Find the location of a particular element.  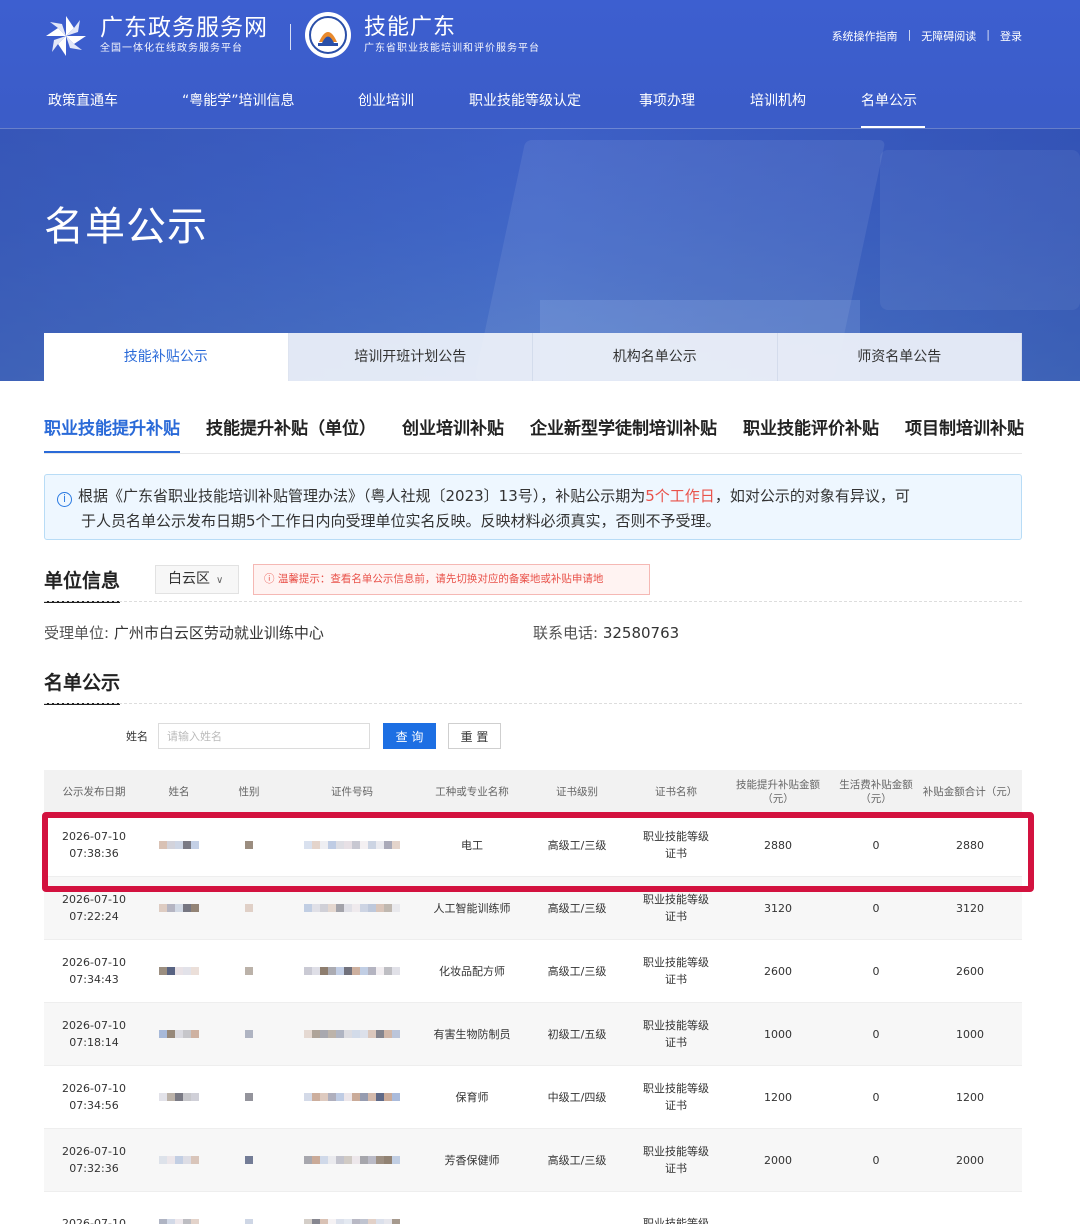

skill-gd-logo-icon is located at coordinates (328, 35).